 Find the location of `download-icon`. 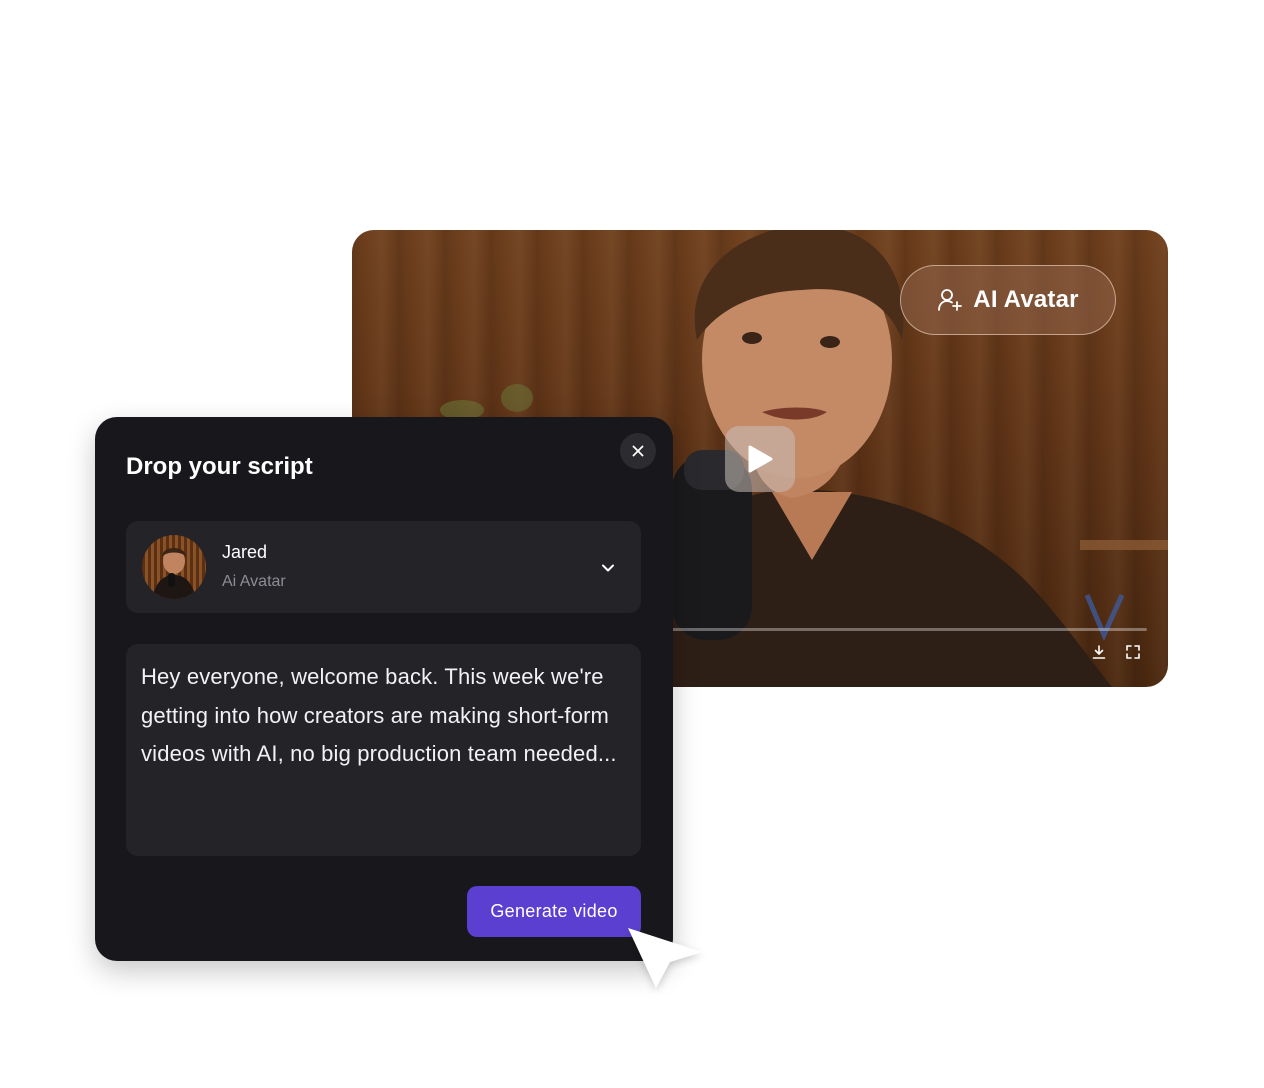

download-icon is located at coordinates (1099, 652).